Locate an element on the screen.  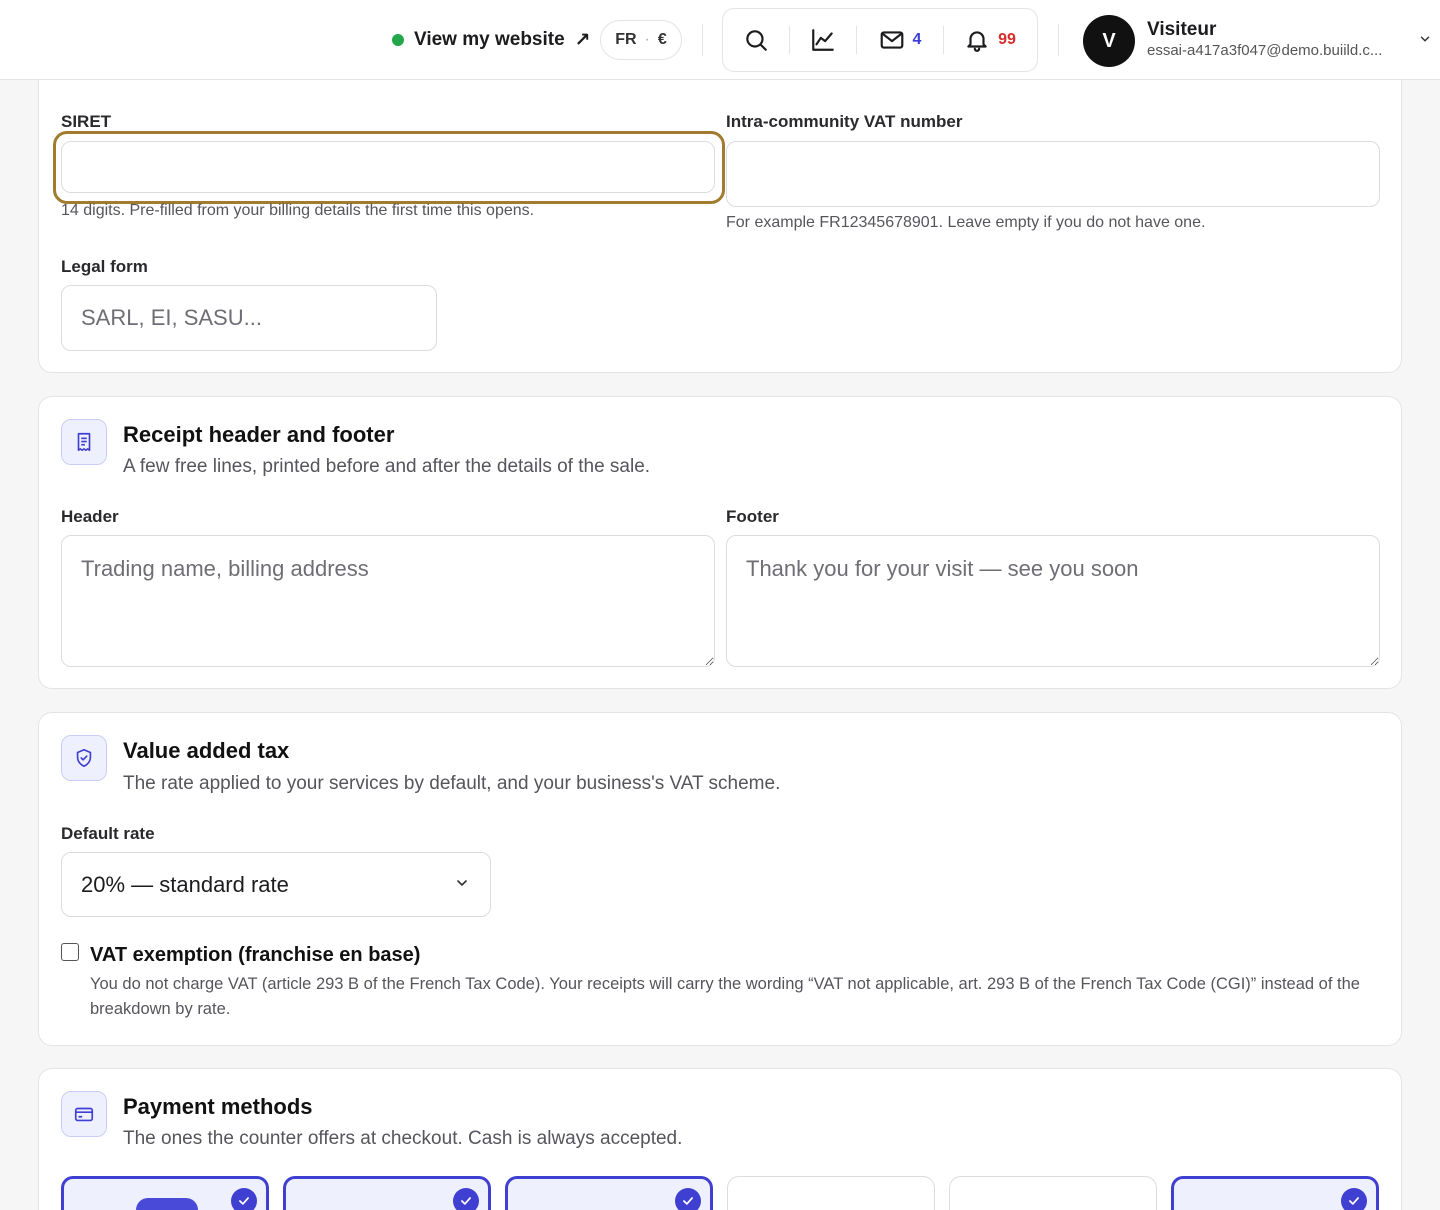
mail-icon is located at coordinates (891, 40).